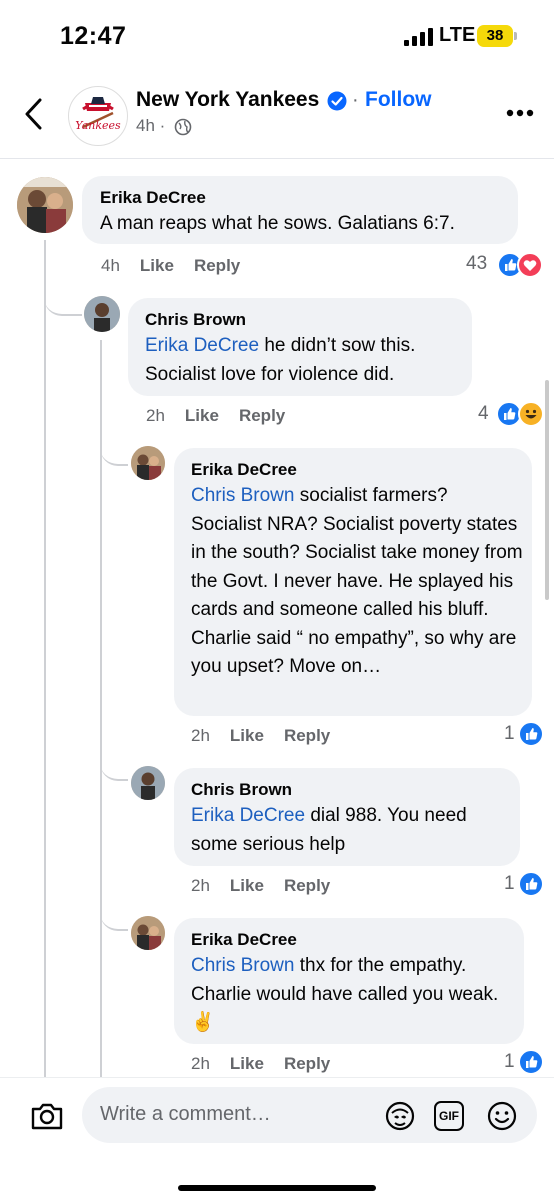  What do you see at coordinates (531, 414) in the screenshot?
I see `haha-reaction-icon` at bounding box center [531, 414].